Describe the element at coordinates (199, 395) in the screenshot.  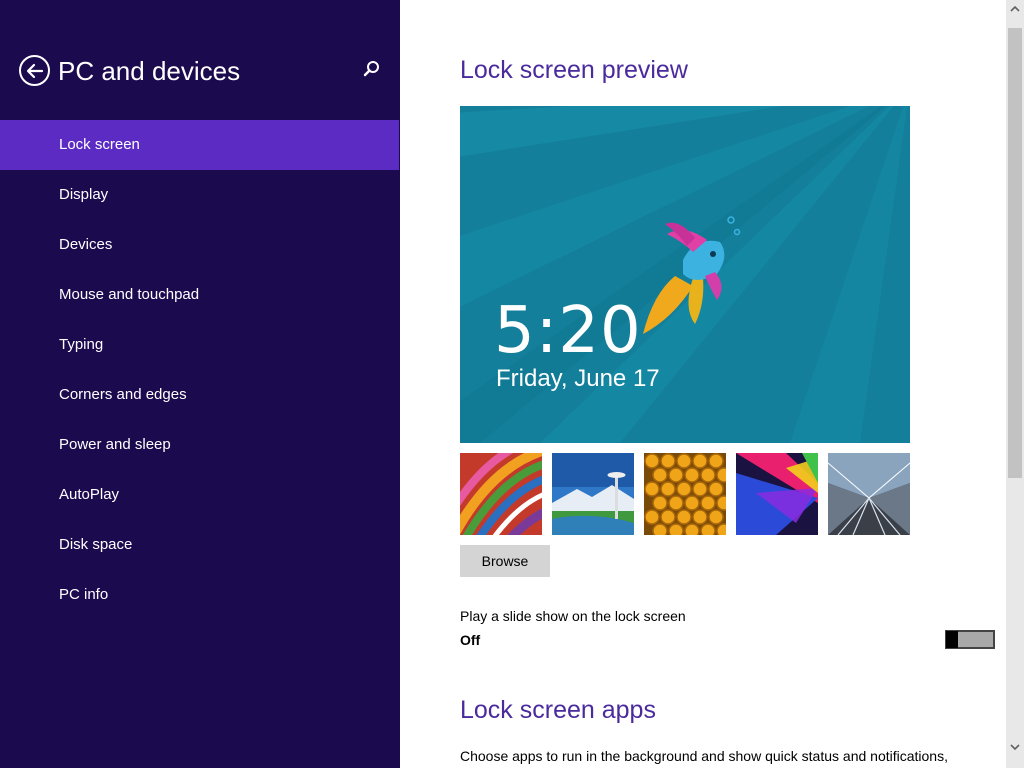
I see `sidebar-item-corners-and-edges: Corners and edges` at that location.